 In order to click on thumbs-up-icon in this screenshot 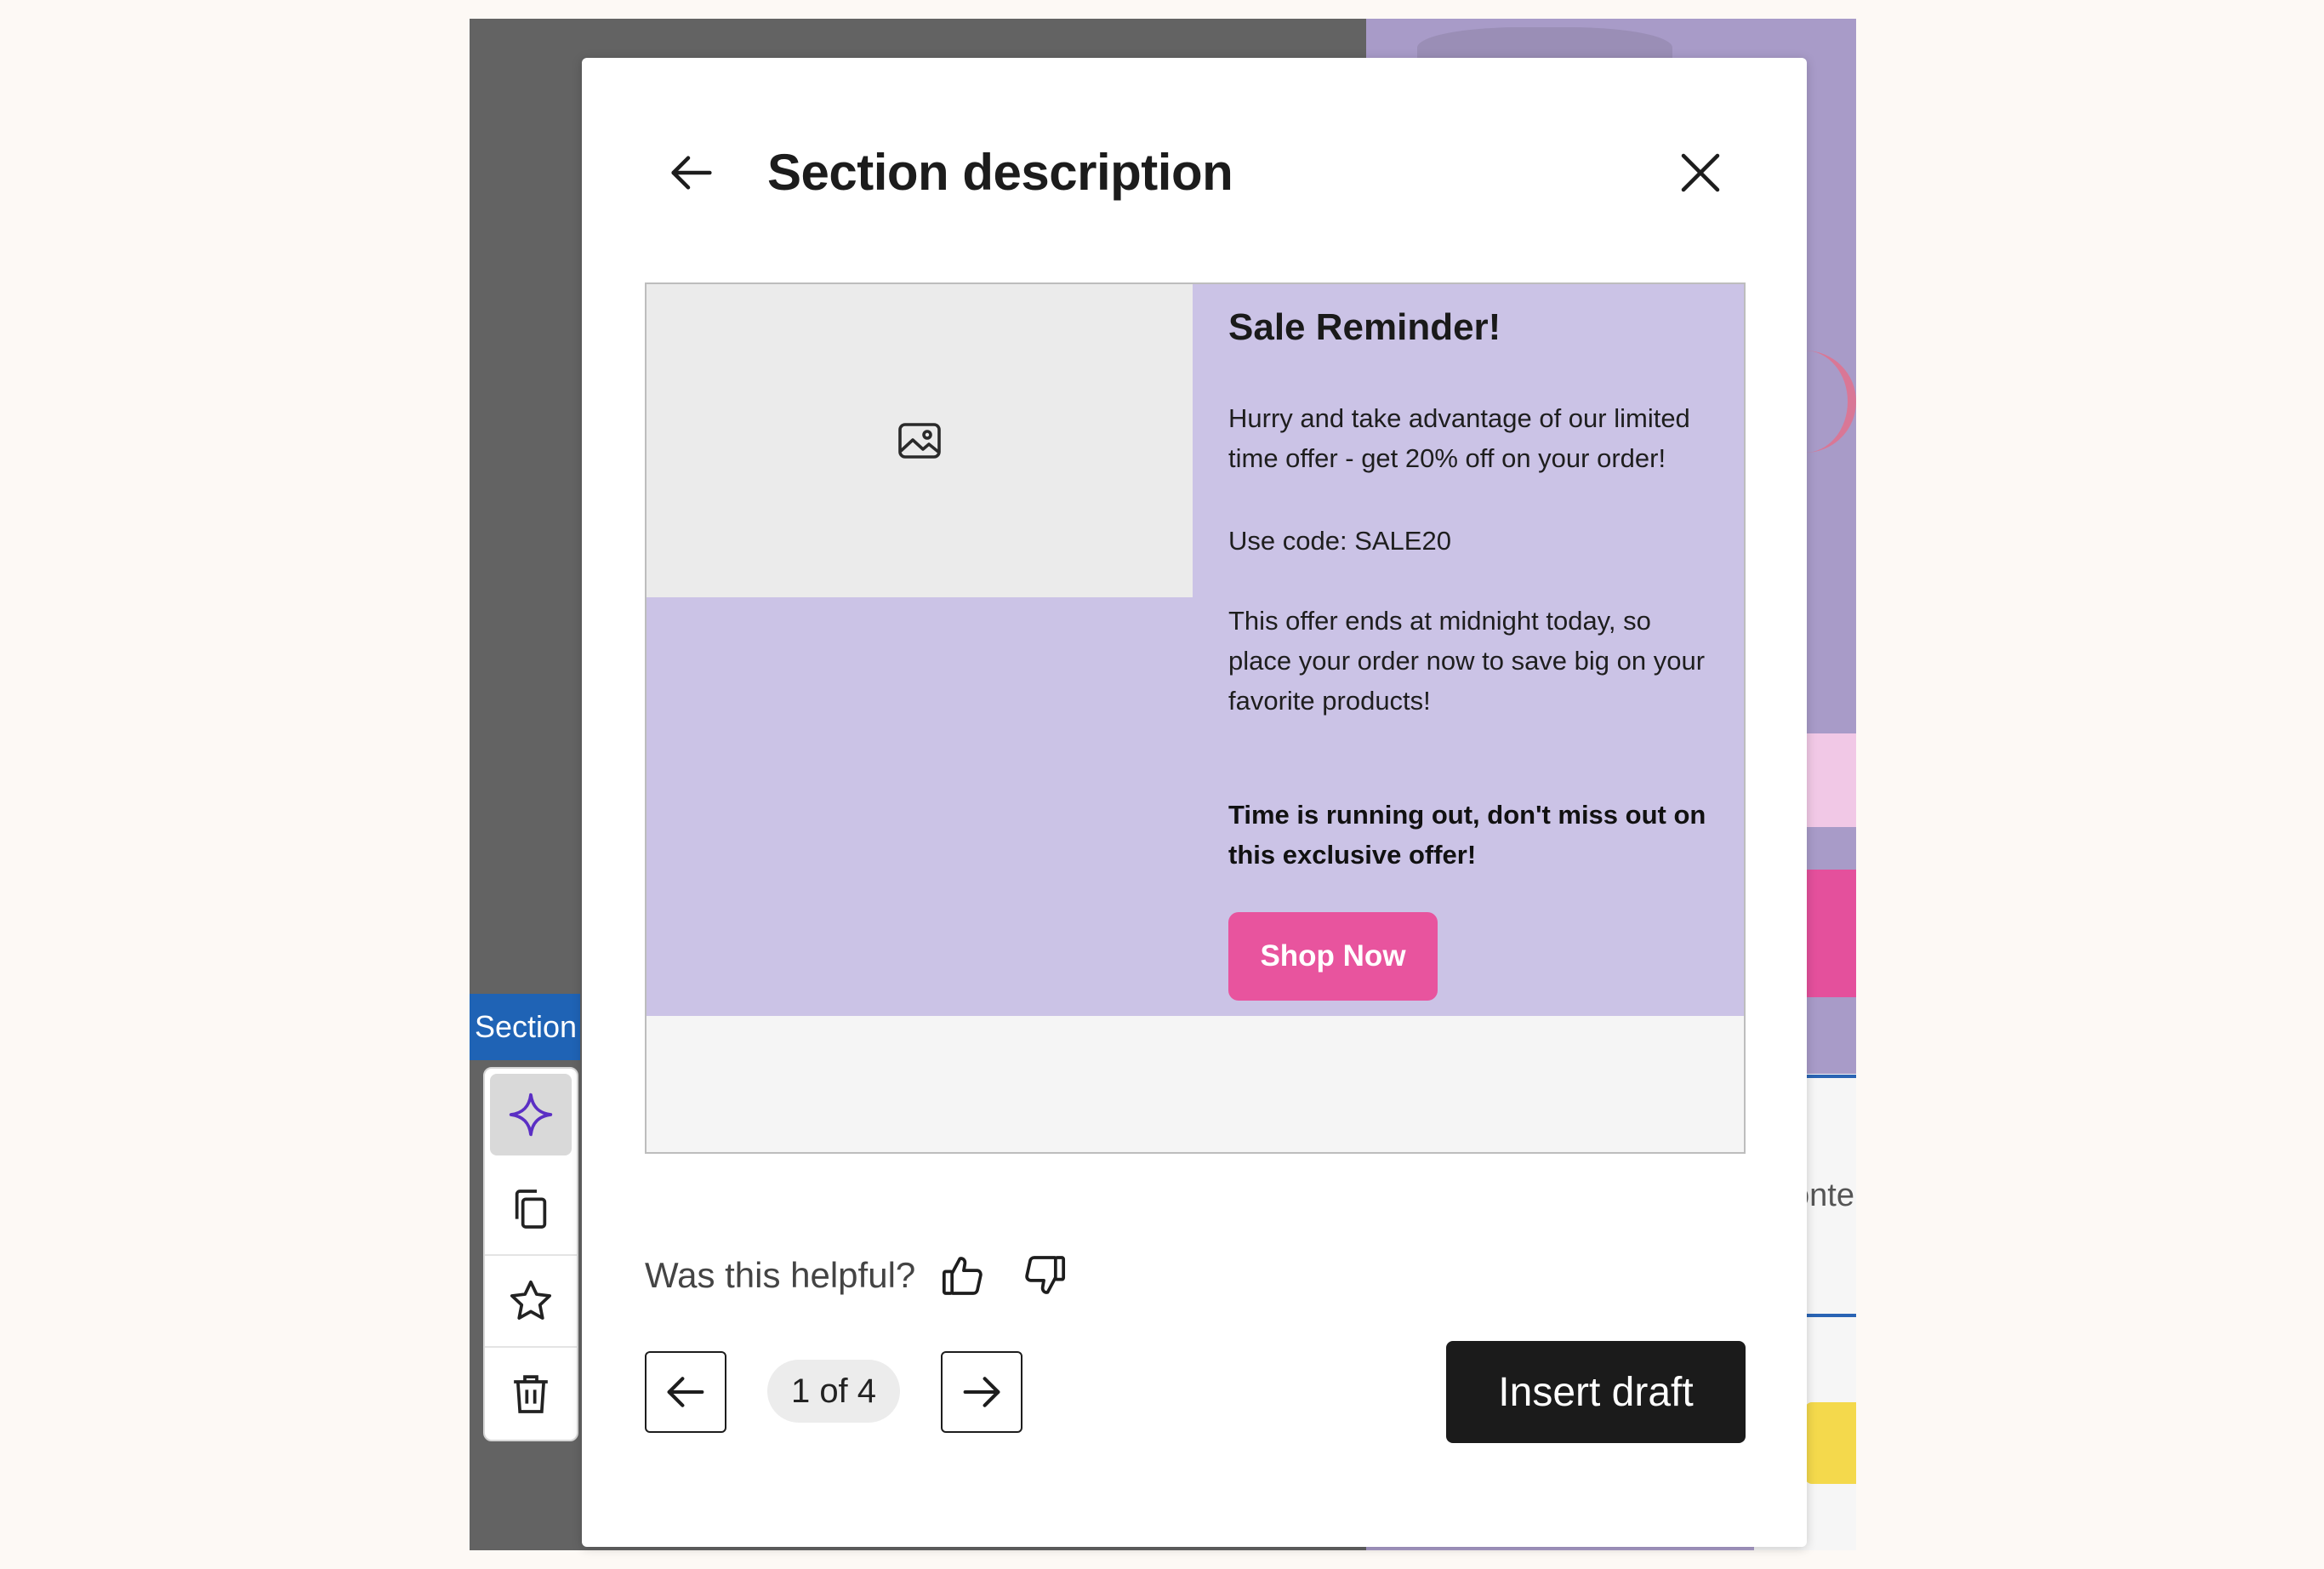, I will do `click(963, 1276)`.